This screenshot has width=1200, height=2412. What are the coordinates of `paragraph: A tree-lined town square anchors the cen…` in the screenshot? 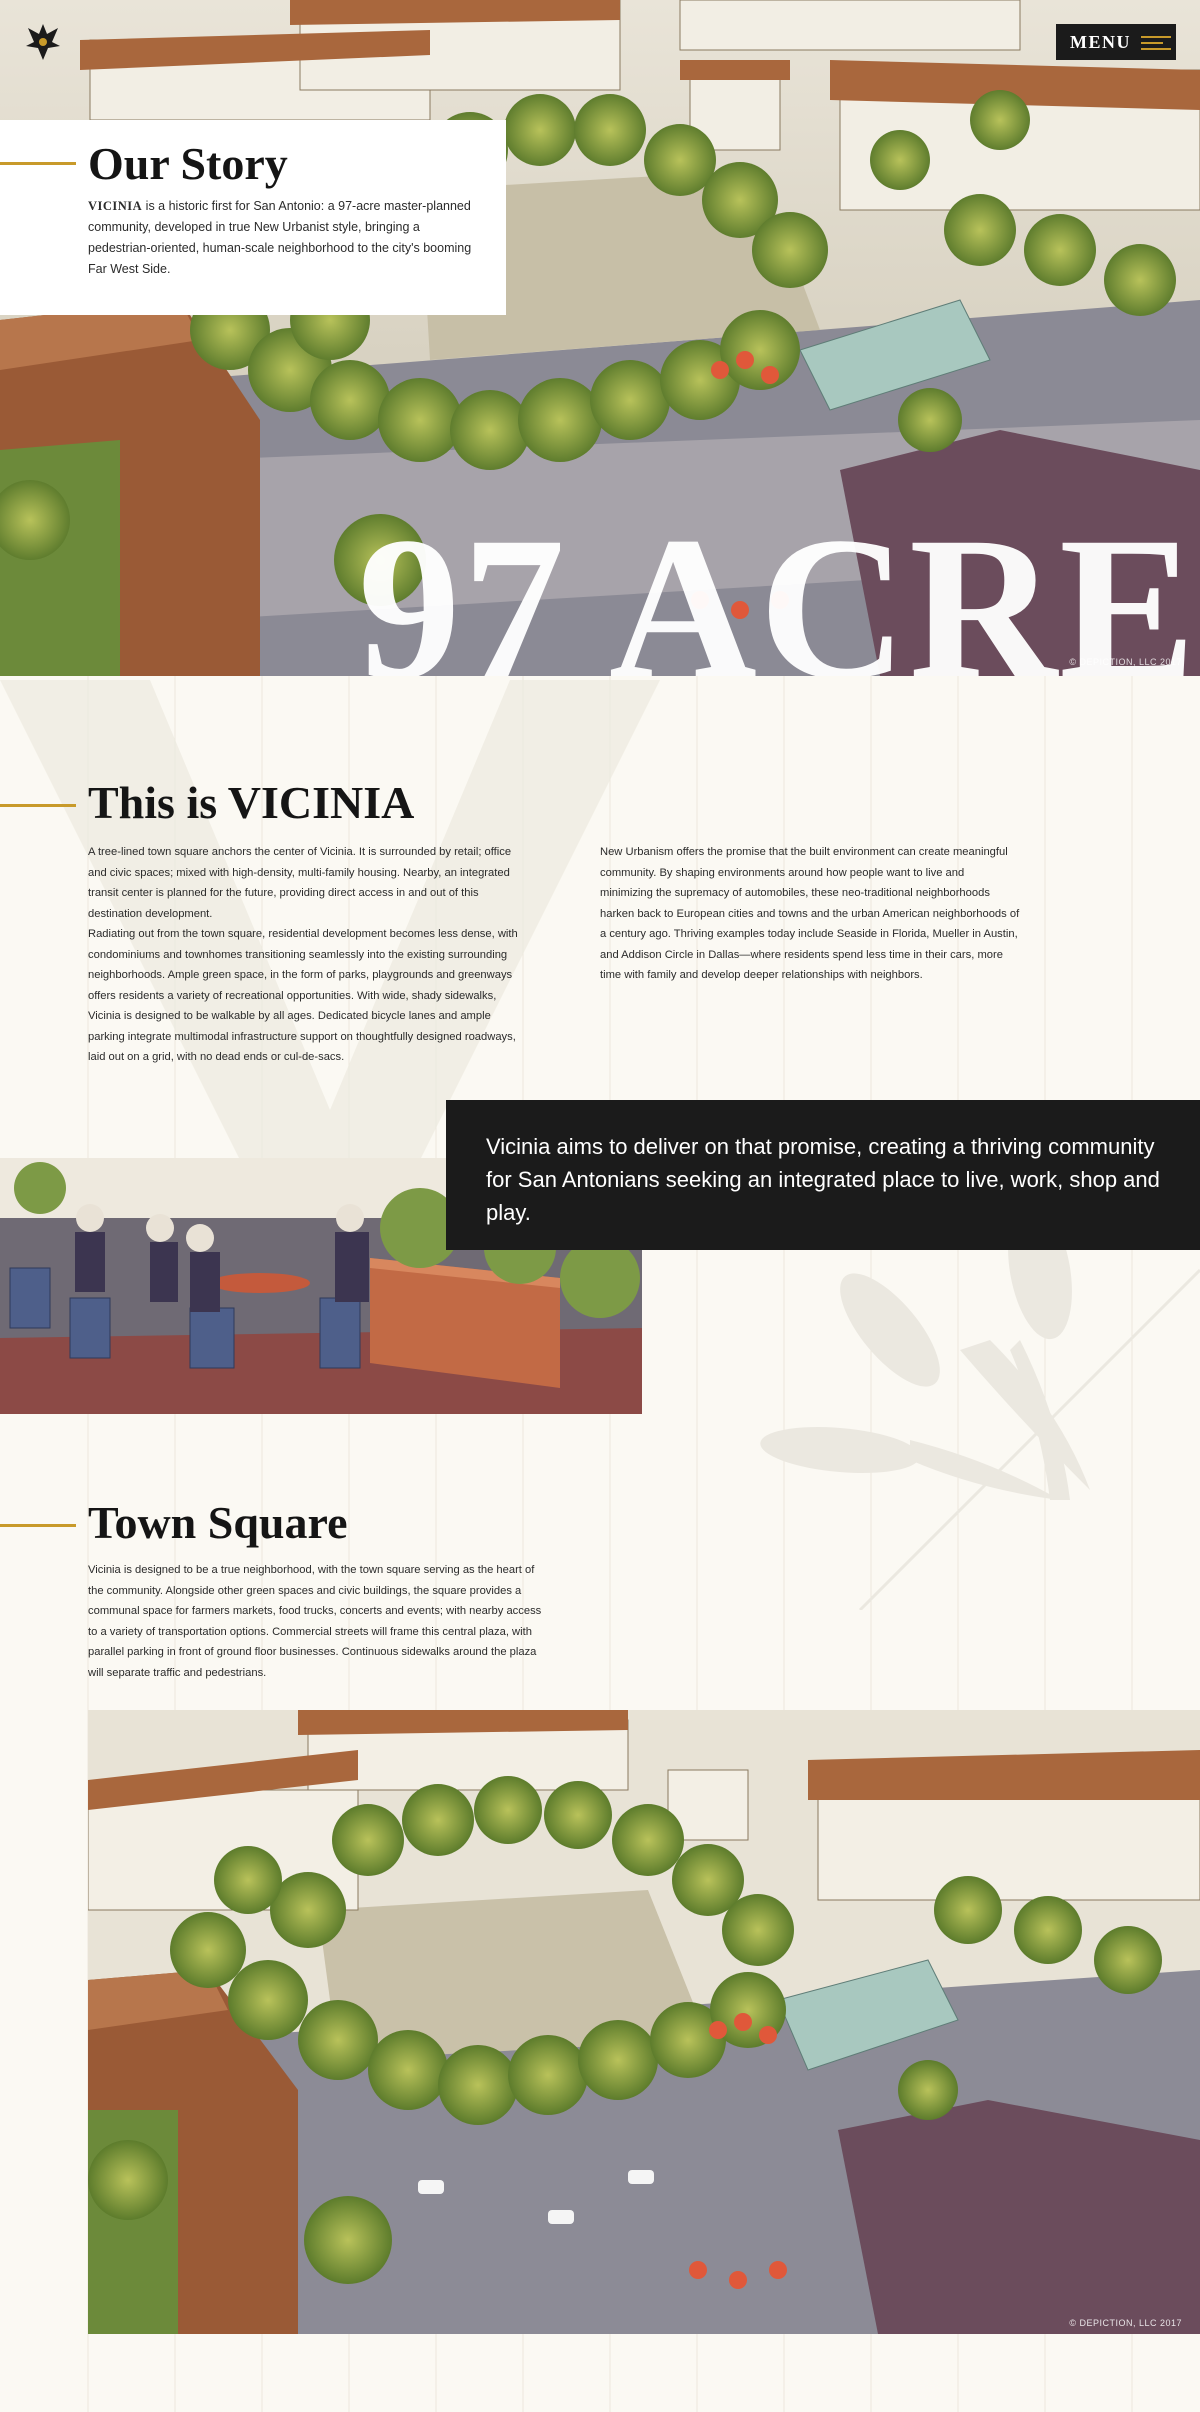 It's located at (300, 883).